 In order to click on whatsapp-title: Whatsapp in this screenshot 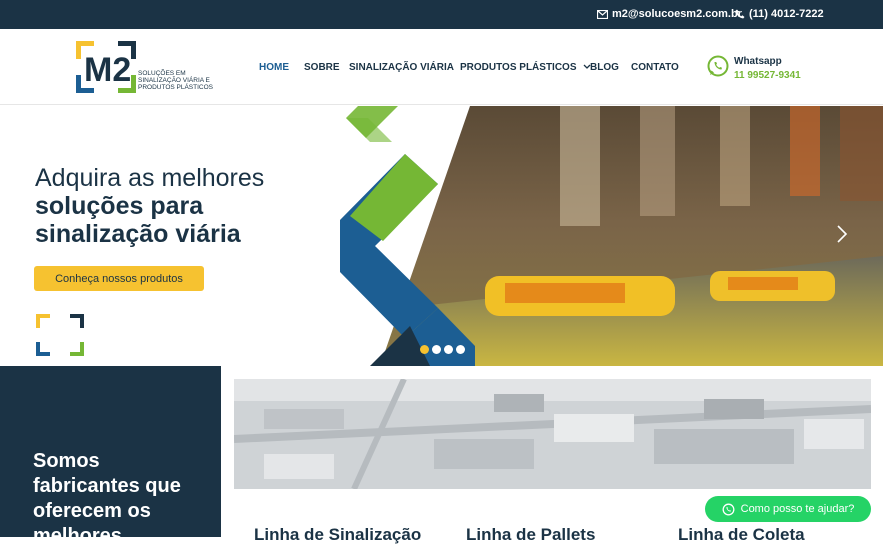, I will do `click(758, 61)`.